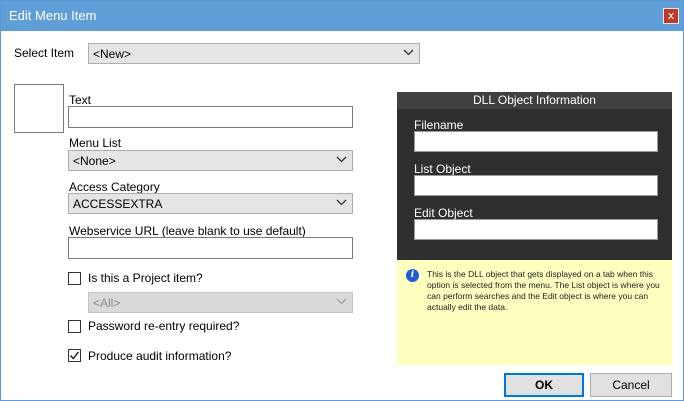 The height and width of the screenshot is (401, 684). What do you see at coordinates (114, 187) in the screenshot?
I see `access-category-label: Access Category` at bounding box center [114, 187].